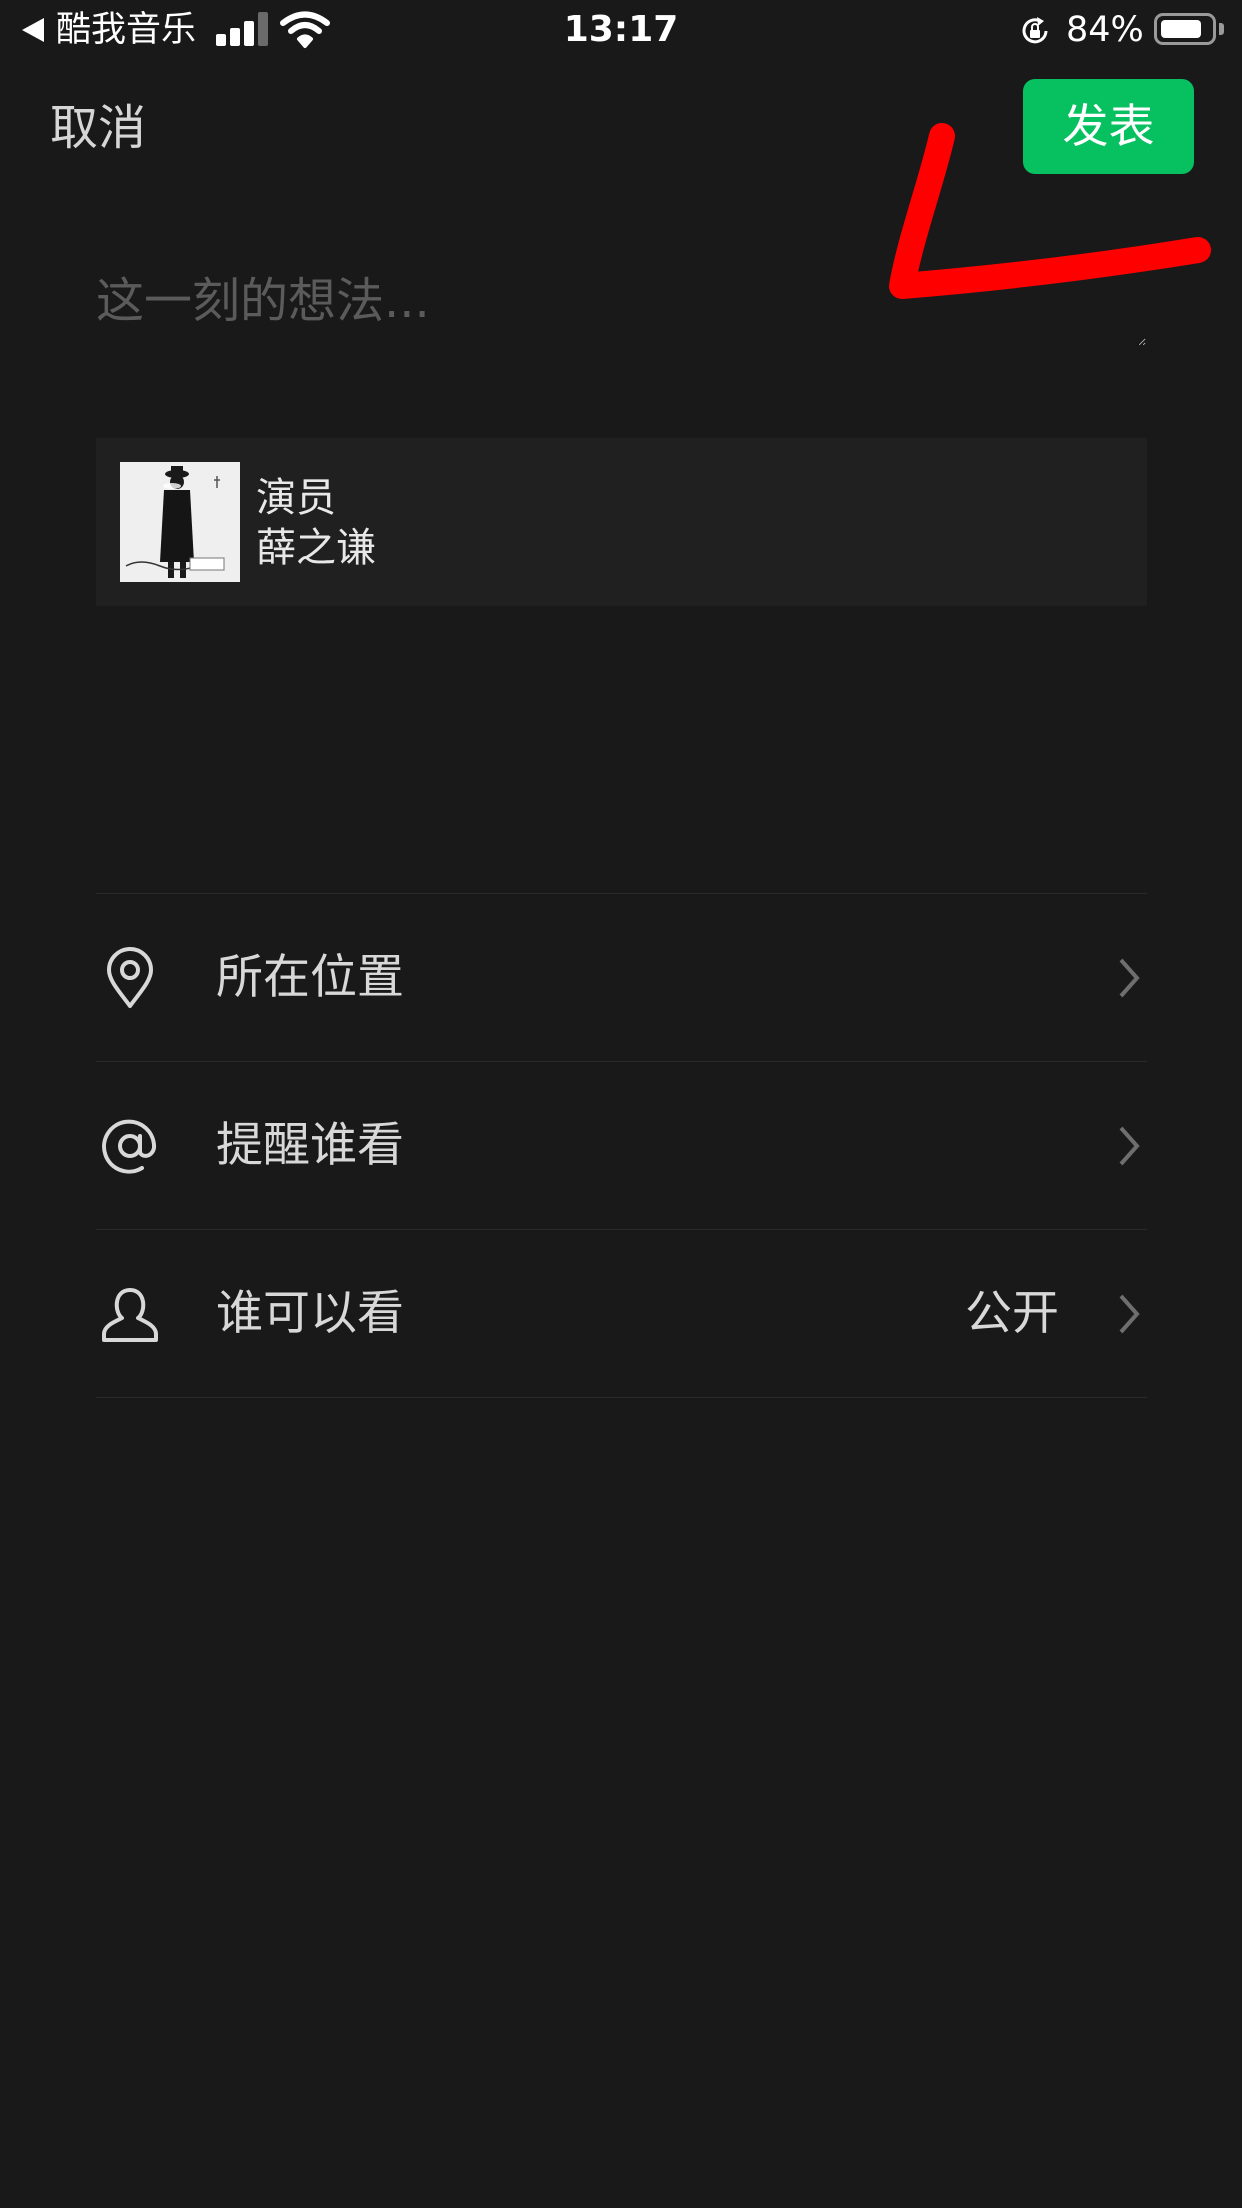 The image size is (1242, 2208). I want to click on visibility-value: 公开, so click(1012, 1313).